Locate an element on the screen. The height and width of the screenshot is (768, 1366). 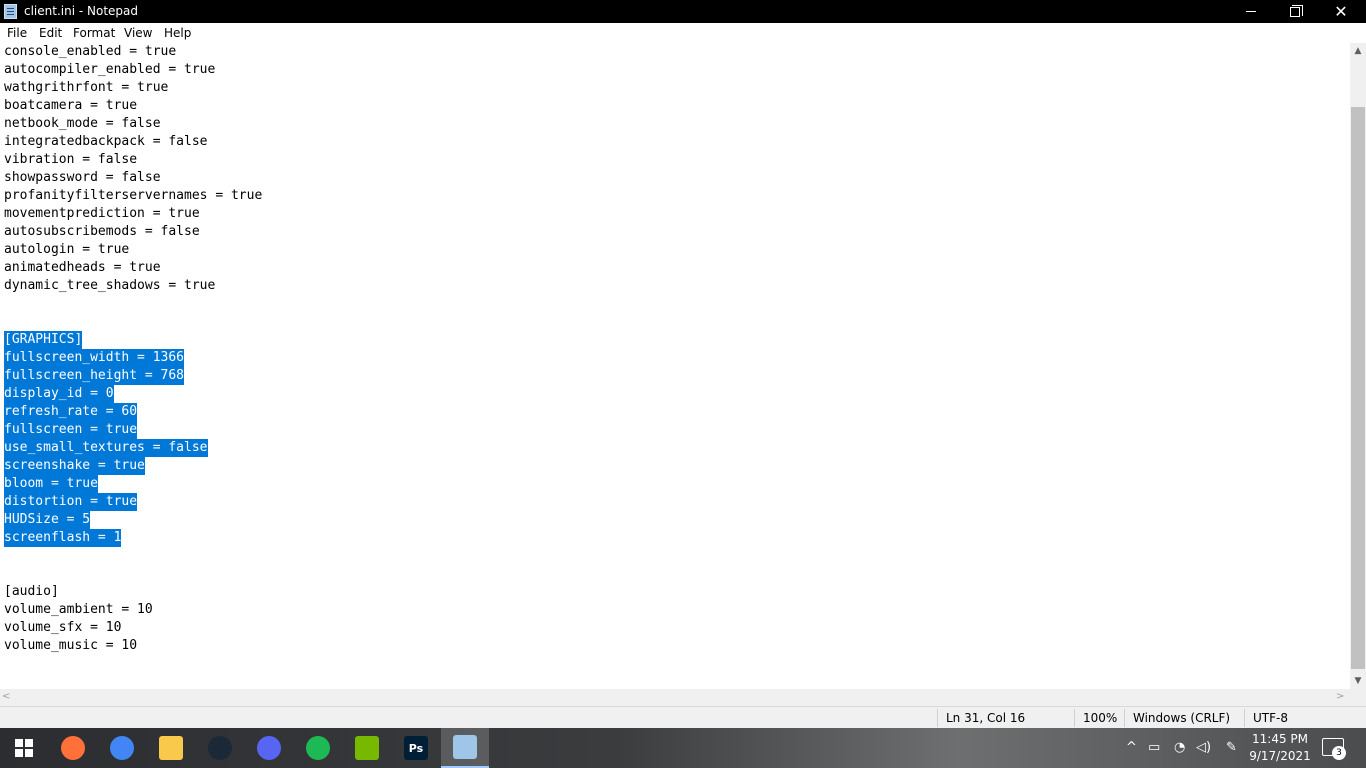
selected-text-line: fullscreen_height = 768 is located at coordinates (133, 376).